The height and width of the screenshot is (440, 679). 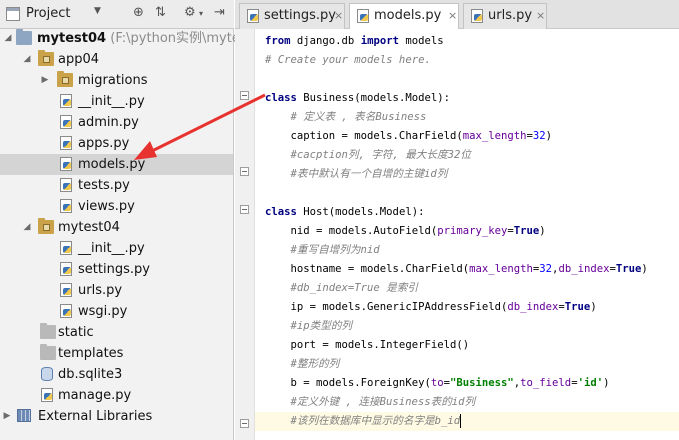 What do you see at coordinates (116, 59) in the screenshot?
I see `tree-item-app04: ◢ app04` at bounding box center [116, 59].